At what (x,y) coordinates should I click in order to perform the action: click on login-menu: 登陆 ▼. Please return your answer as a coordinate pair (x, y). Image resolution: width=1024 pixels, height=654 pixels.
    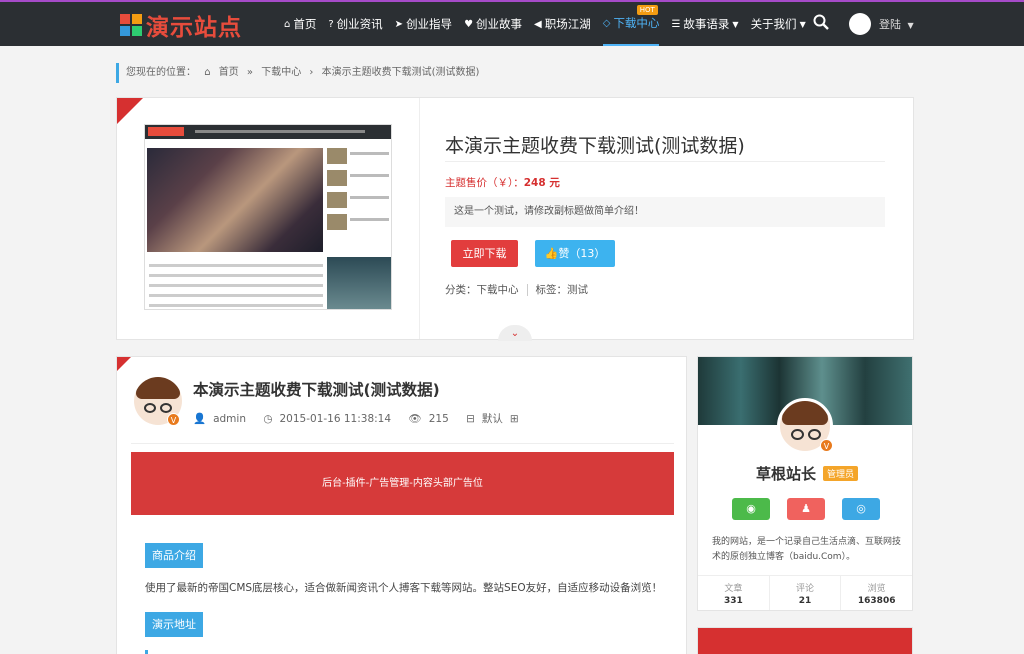
    Looking at the image, I should click on (896, 24).